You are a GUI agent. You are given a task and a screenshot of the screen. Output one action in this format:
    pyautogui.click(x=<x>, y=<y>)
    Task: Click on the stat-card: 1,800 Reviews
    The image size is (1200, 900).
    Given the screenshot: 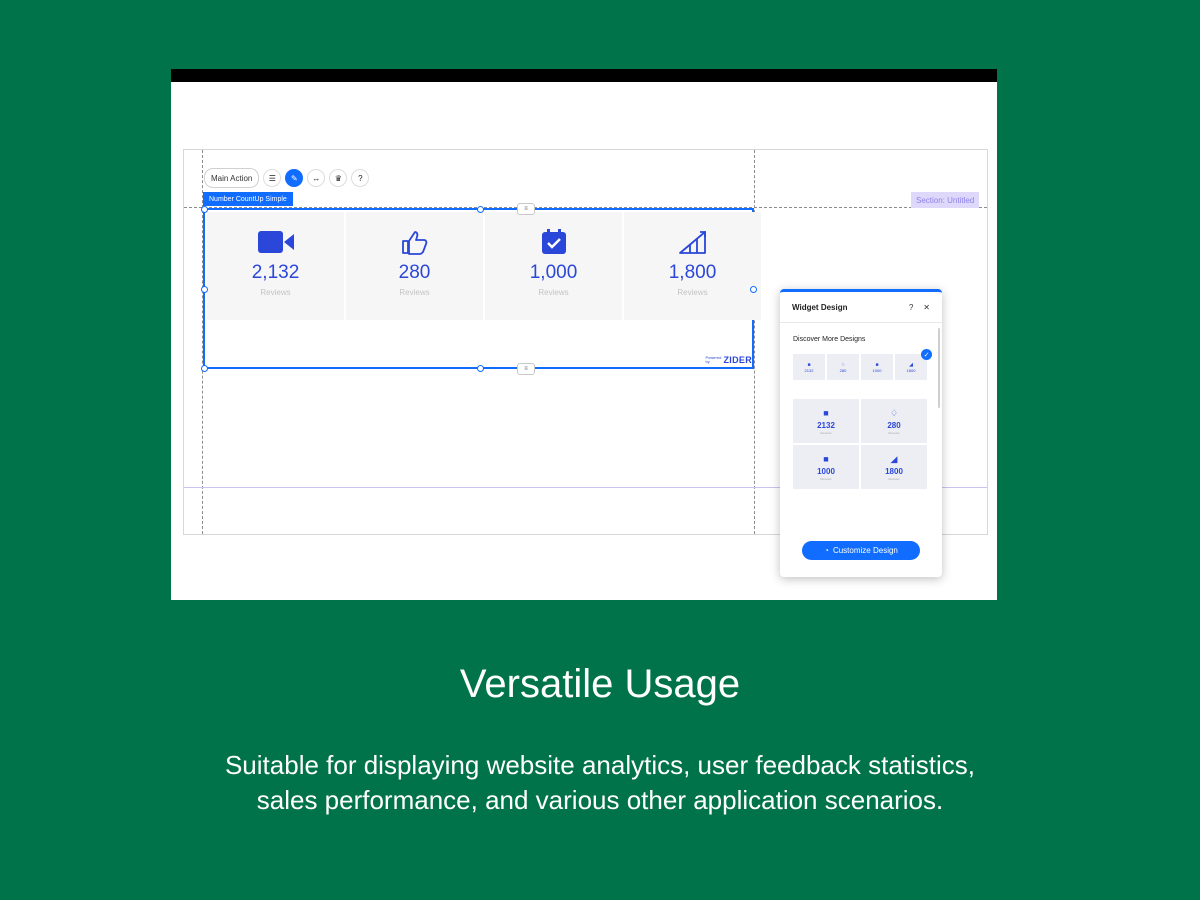 What is the action you would take?
    pyautogui.click(x=692, y=266)
    